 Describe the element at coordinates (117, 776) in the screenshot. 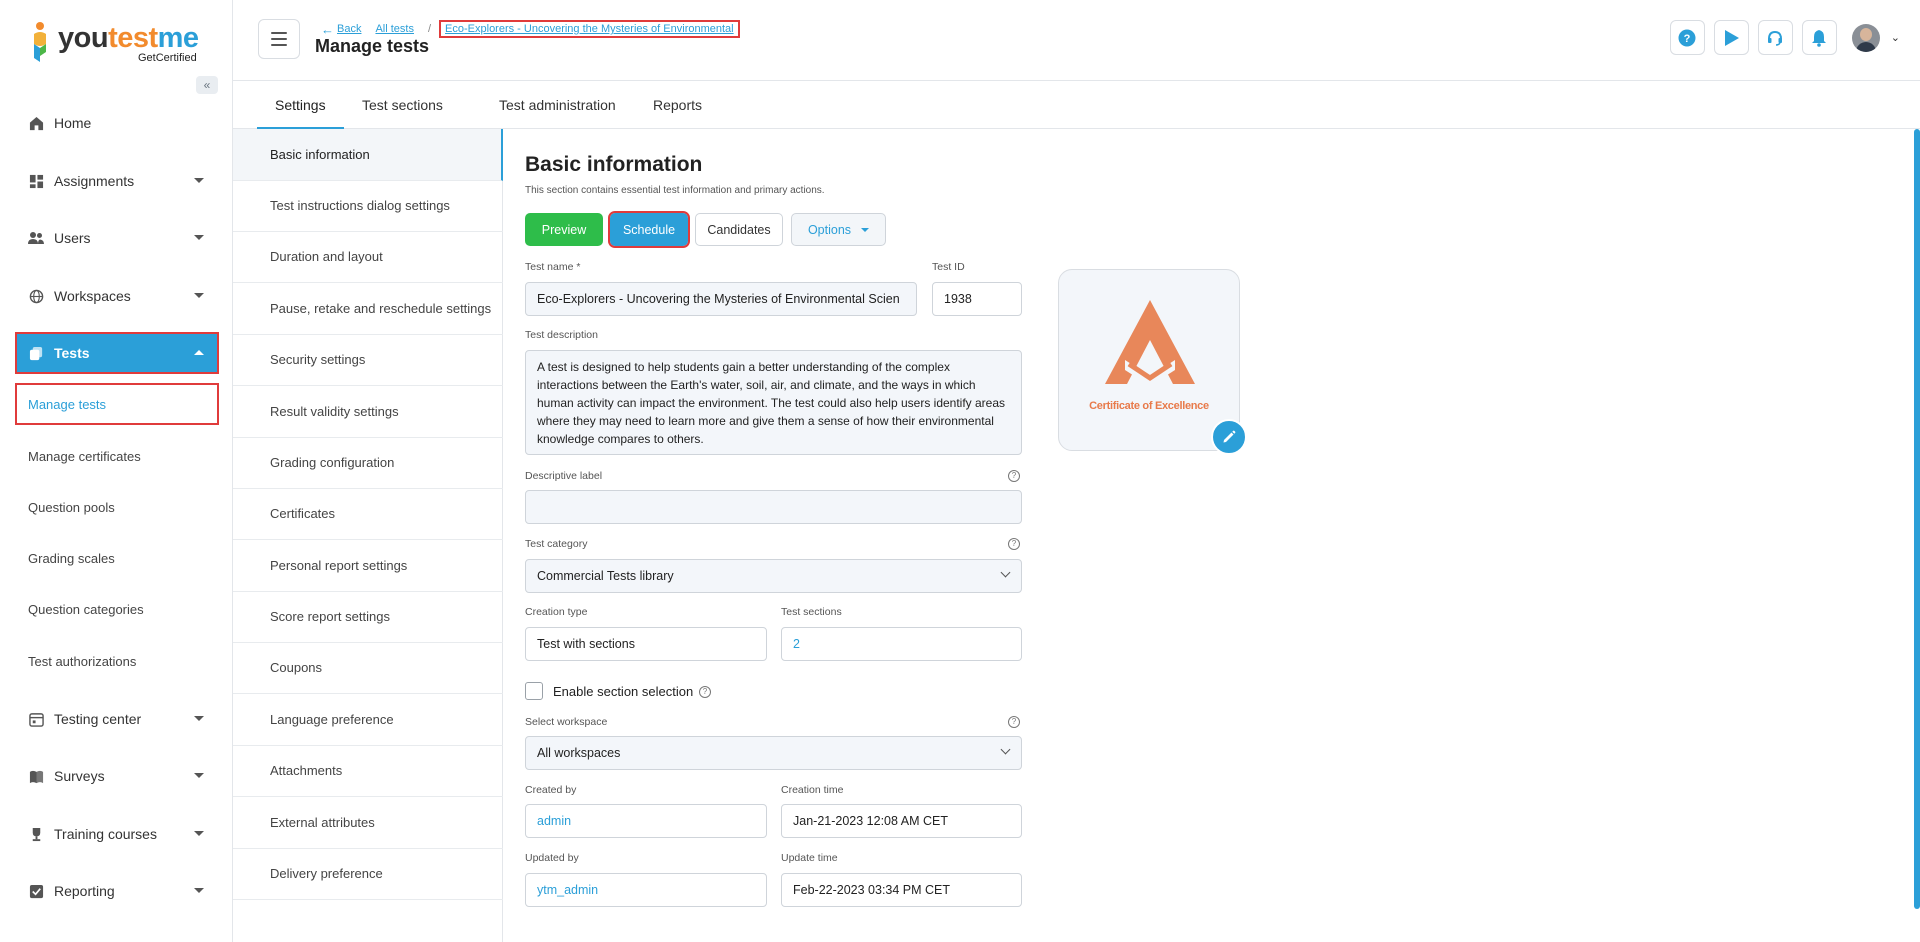

I see `sidebar-item-surveys: Surveys` at that location.